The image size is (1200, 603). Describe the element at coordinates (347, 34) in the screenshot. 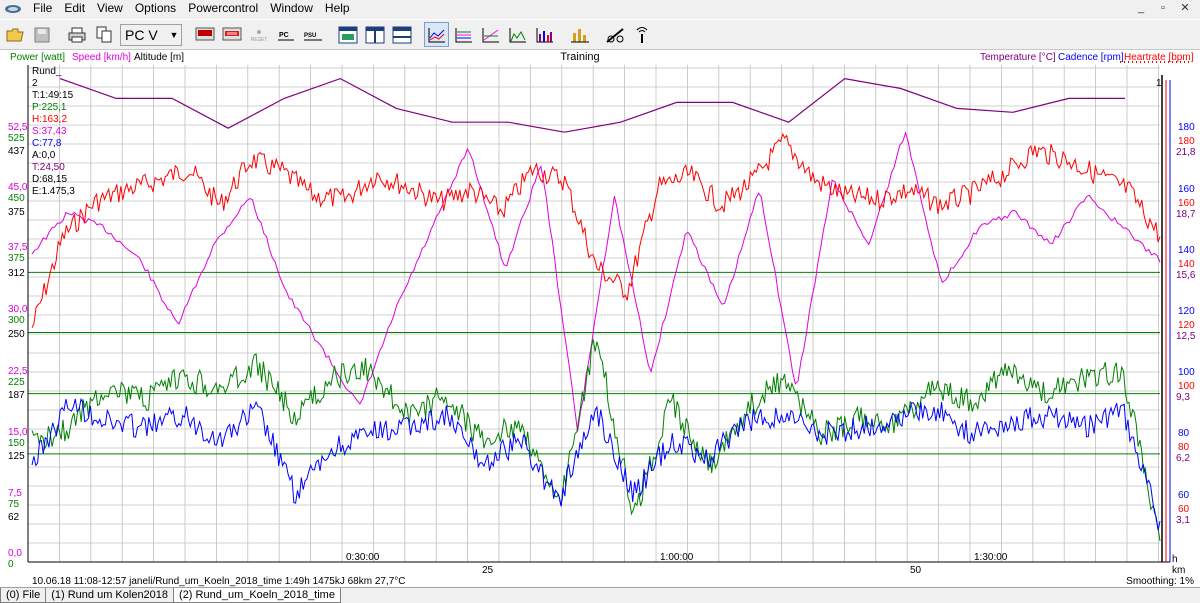

I see `view-single-button` at that location.